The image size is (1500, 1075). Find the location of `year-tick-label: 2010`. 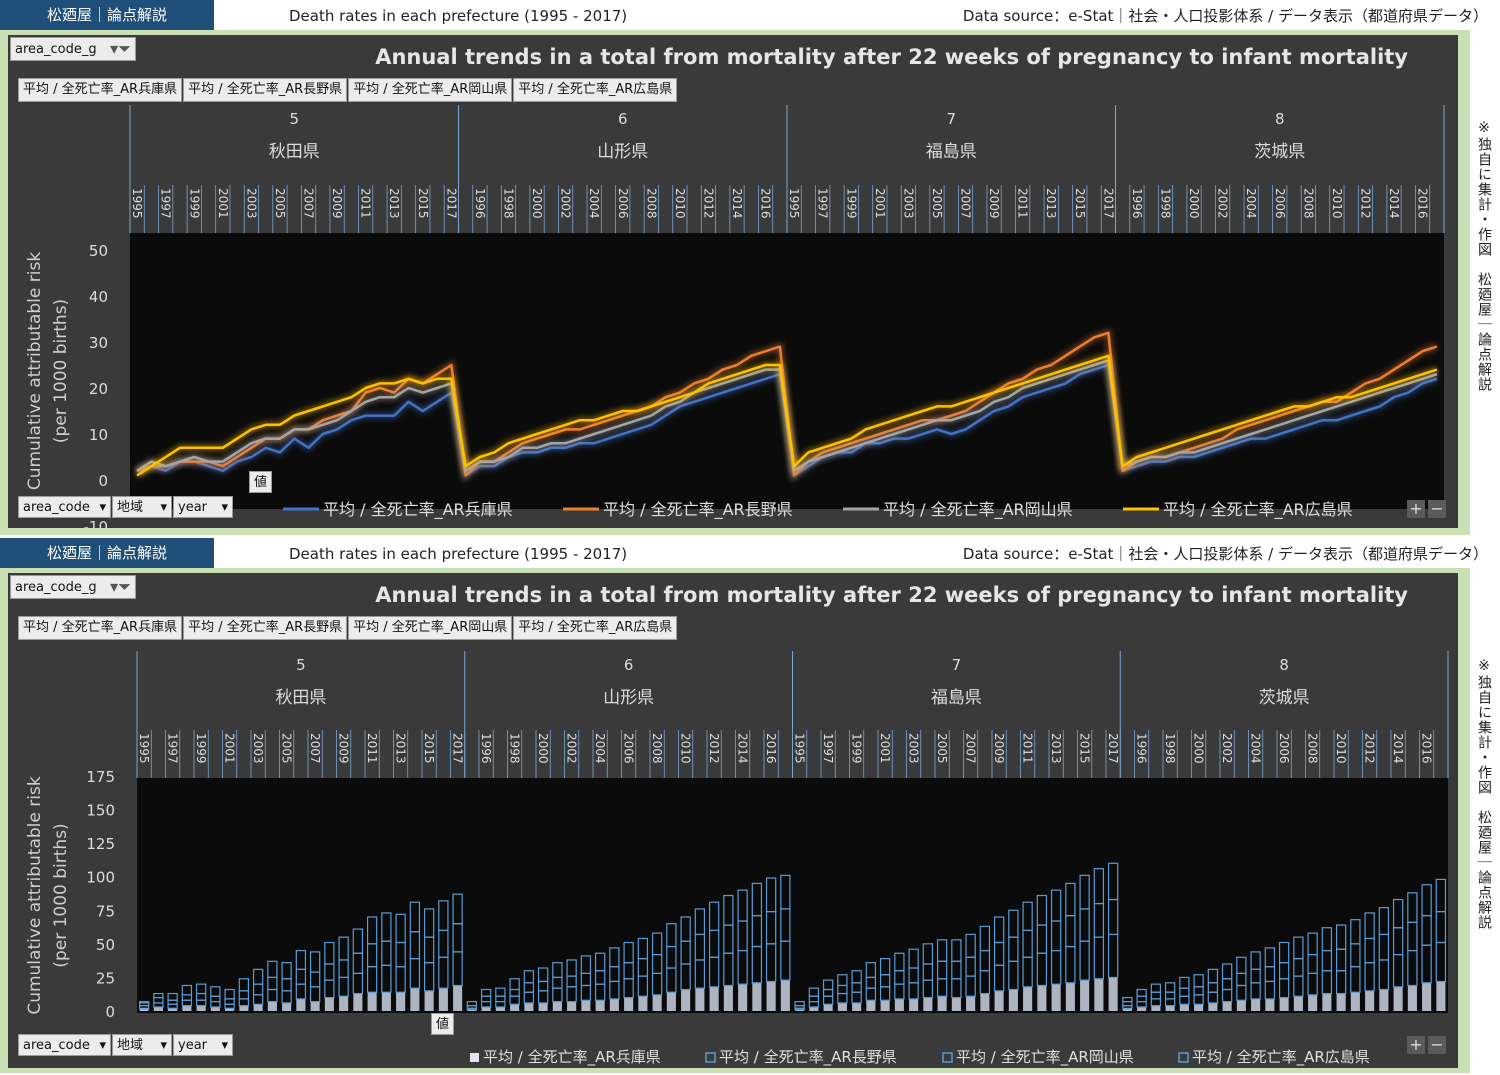

year-tick-label: 2010 is located at coordinates (686, 748).